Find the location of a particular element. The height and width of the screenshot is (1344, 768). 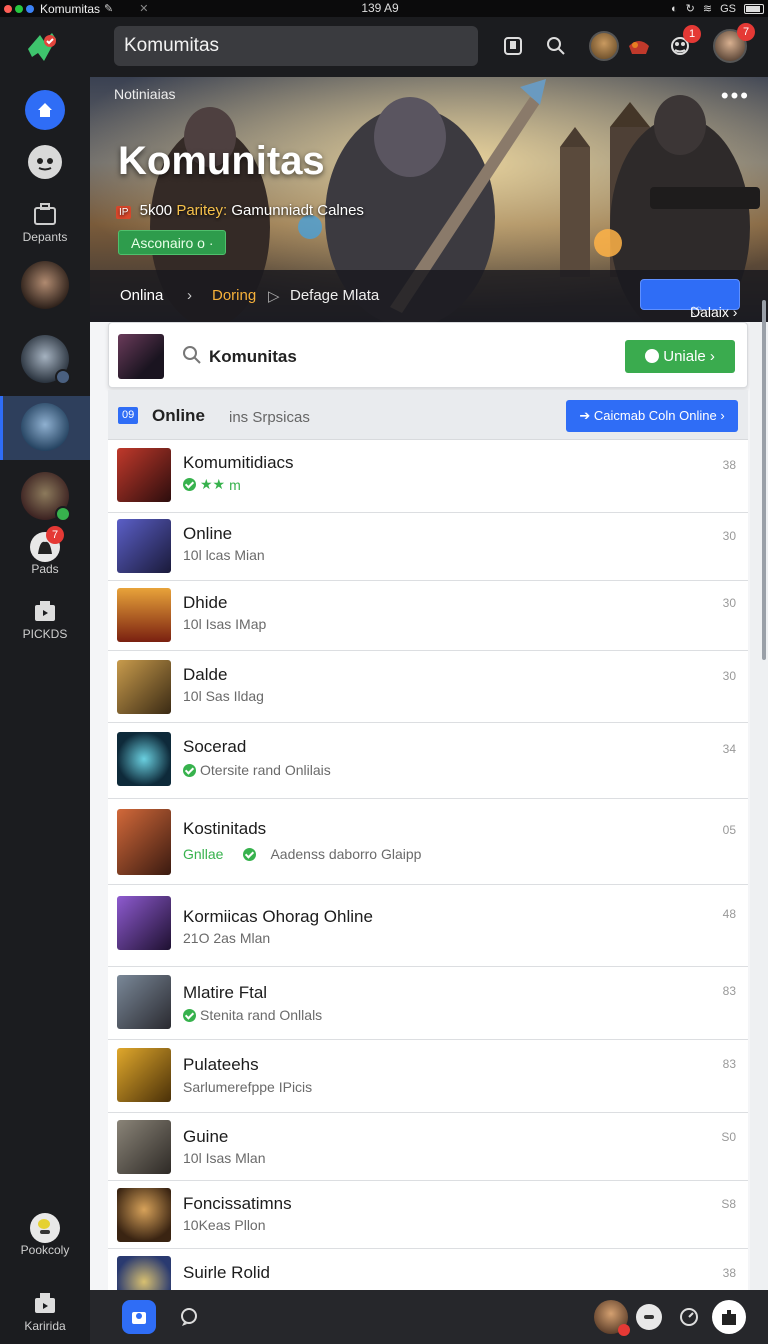

gift-icon is located at coordinates (729, 1317).